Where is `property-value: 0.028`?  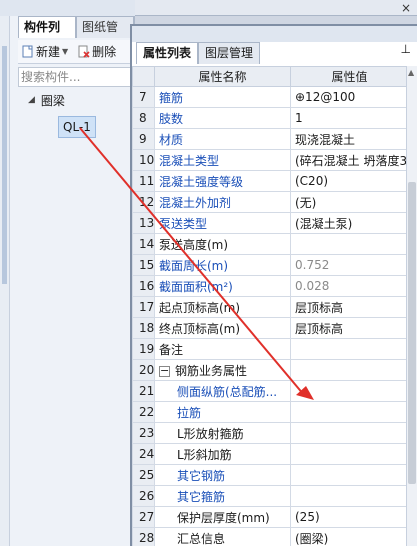
property-value: 0.028 is located at coordinates (349, 286).